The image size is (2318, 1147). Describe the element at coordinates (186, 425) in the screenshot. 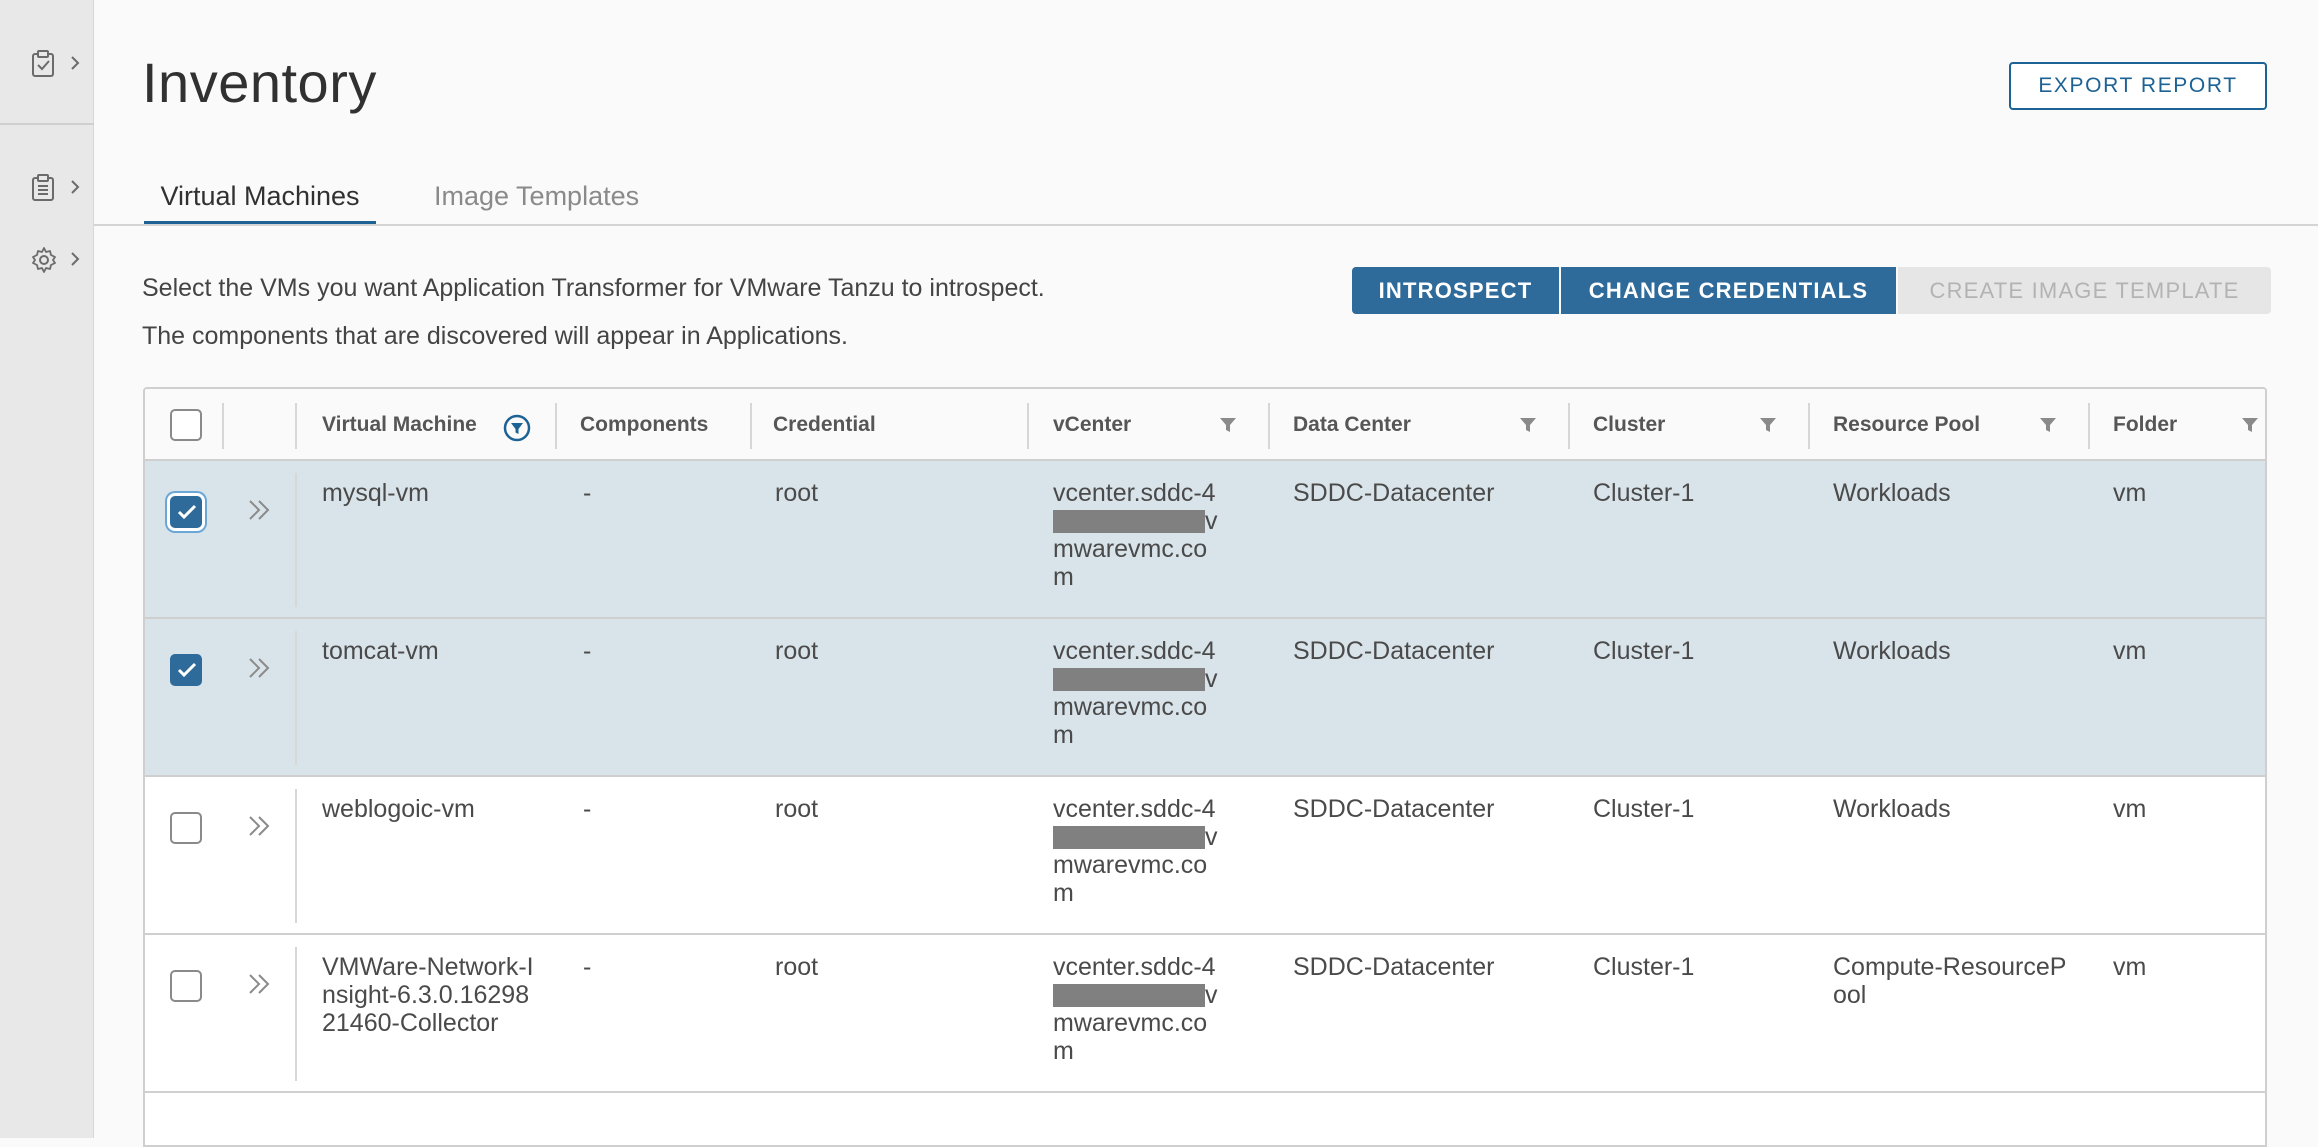

I see `select-all-checkbox` at that location.